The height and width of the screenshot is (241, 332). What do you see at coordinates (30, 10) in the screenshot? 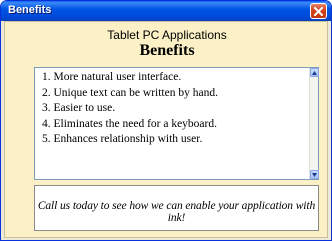
I see `window-title: Benefits` at bounding box center [30, 10].